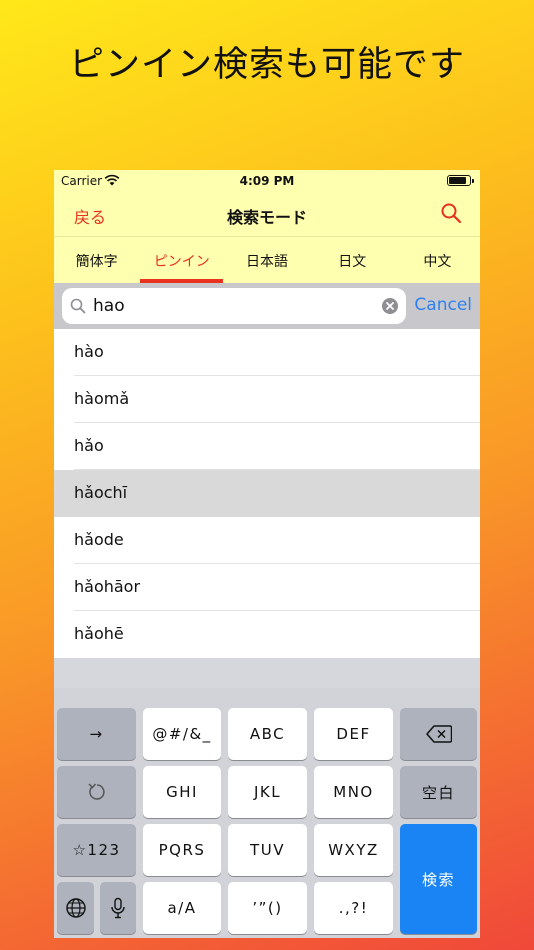  I want to click on tab-pinyin: ピンイン, so click(181, 260).